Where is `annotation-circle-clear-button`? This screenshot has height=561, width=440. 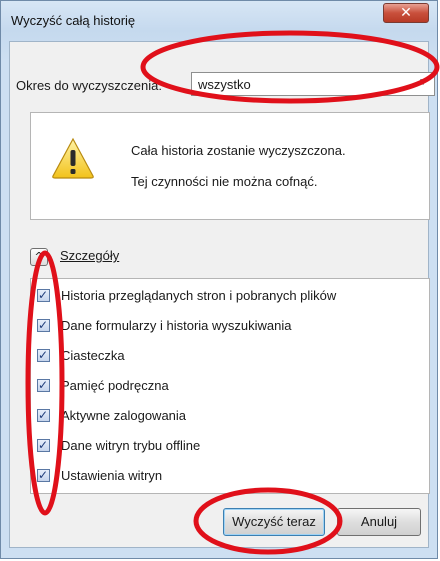 annotation-circle-clear-button is located at coordinates (268, 521).